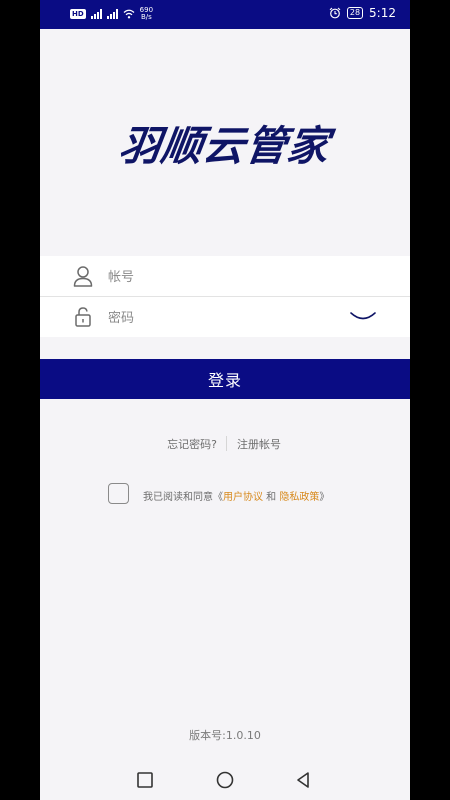  What do you see at coordinates (225, 379) in the screenshot?
I see `login-button: 登录` at bounding box center [225, 379].